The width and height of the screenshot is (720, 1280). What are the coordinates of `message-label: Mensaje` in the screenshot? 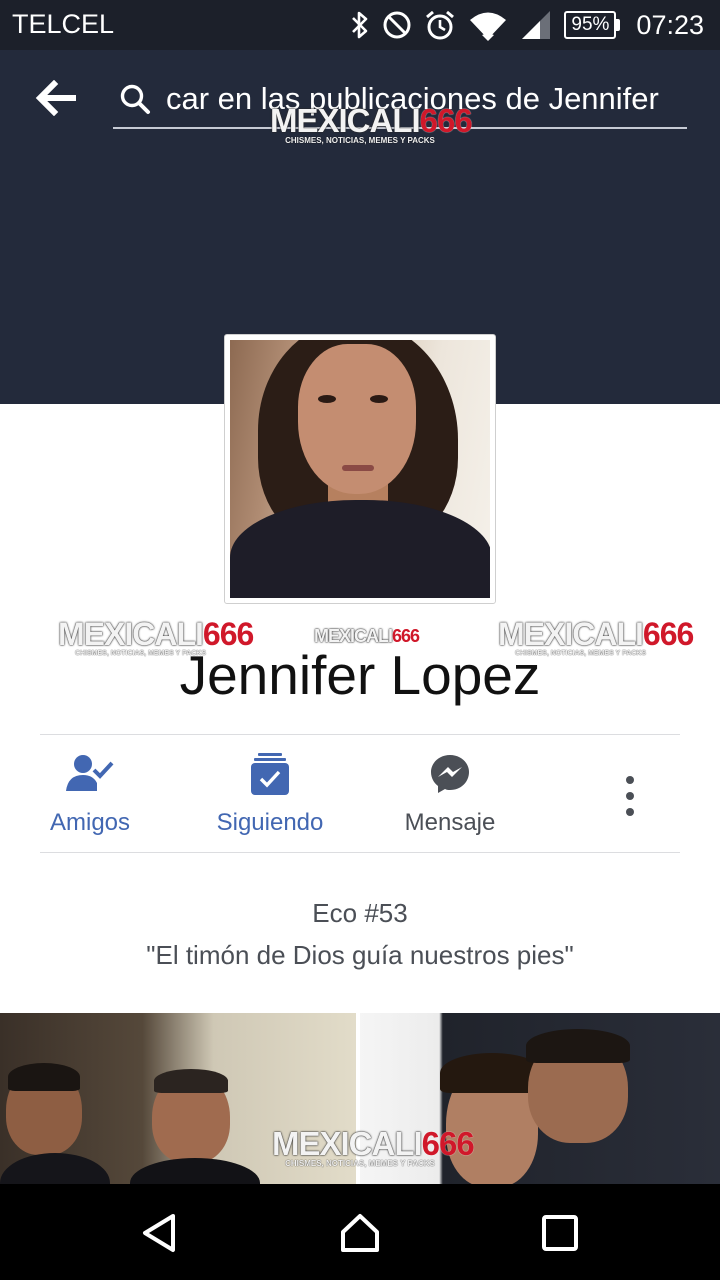 It's located at (450, 822).